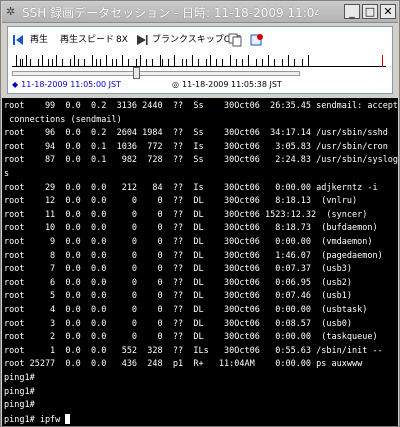  What do you see at coordinates (235, 40) in the screenshot?
I see `copy-icon` at bounding box center [235, 40].